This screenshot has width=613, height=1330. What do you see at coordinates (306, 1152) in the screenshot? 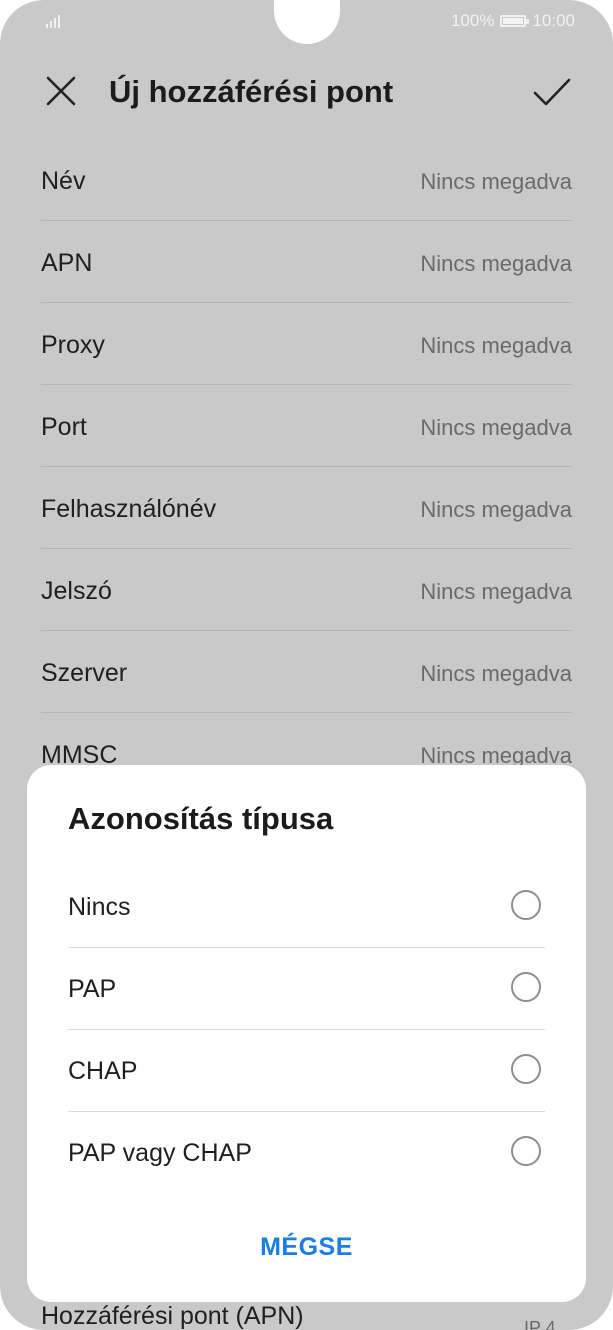
I see `option-pap-or-chap: PAP vagy CHAP` at bounding box center [306, 1152].